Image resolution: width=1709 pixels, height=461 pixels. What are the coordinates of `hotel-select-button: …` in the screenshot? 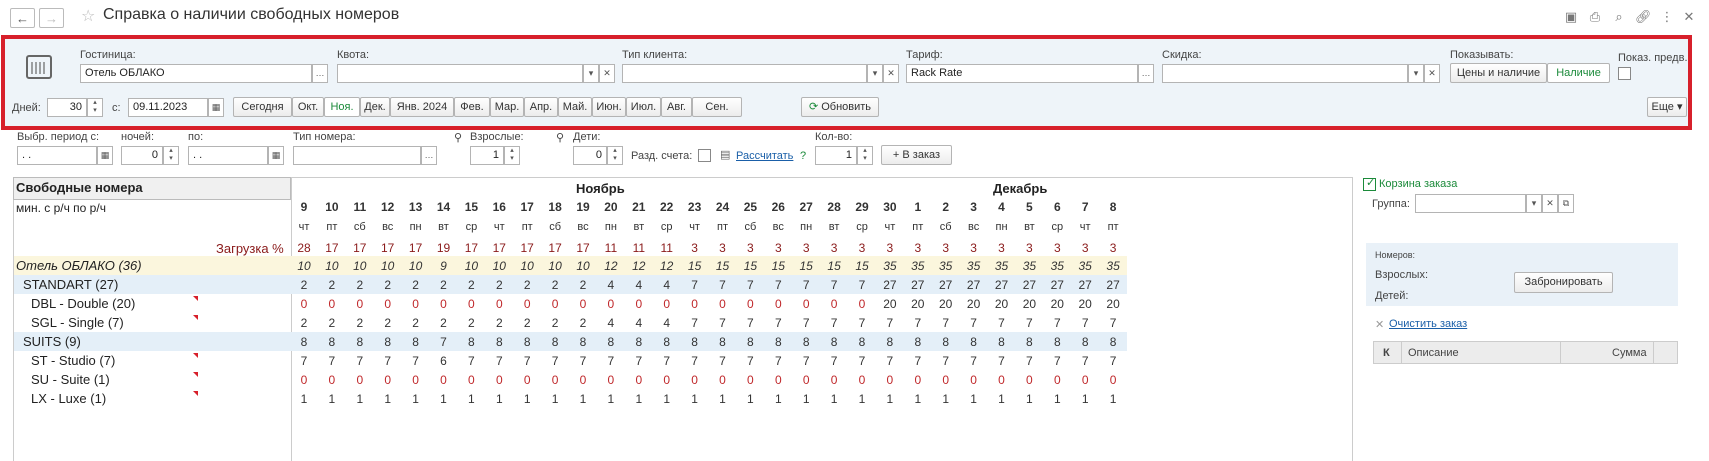 It's located at (320, 73).